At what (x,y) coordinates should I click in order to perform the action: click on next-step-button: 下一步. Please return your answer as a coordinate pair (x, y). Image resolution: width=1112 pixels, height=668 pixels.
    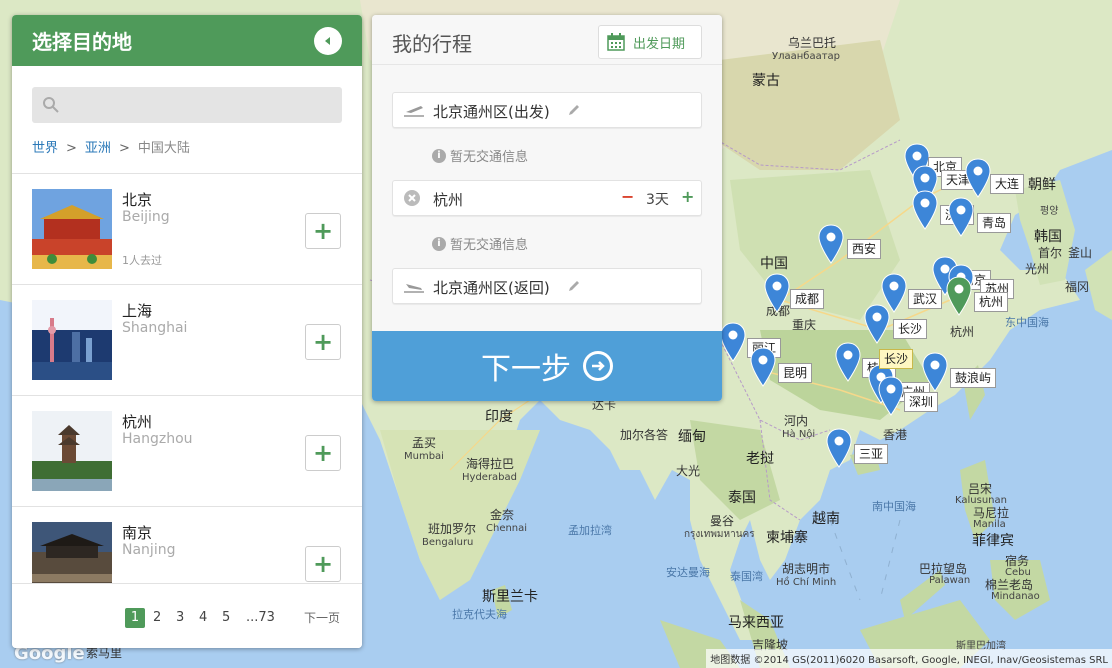
    Looking at the image, I should click on (547, 366).